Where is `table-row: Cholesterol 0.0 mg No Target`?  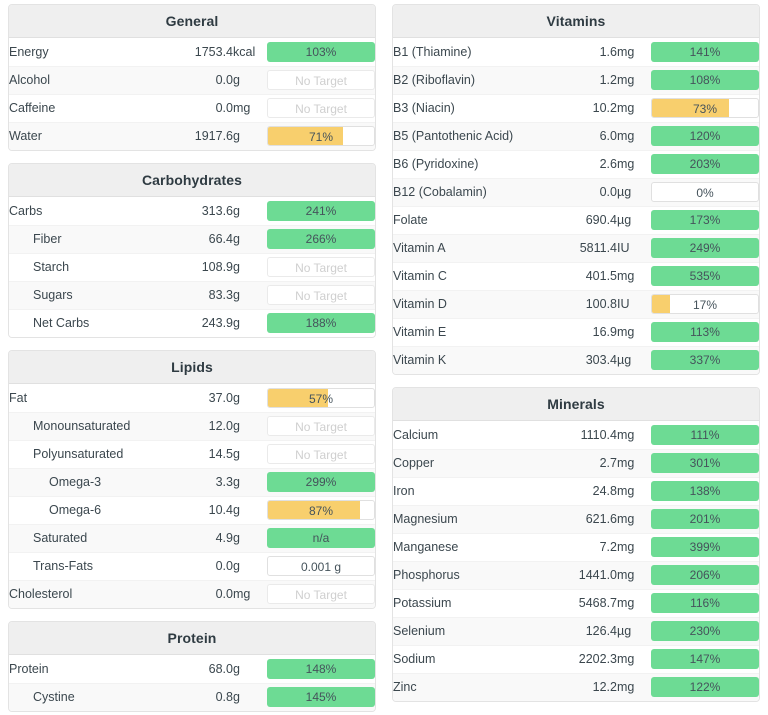
table-row: Cholesterol 0.0 mg No Target is located at coordinates (192, 594).